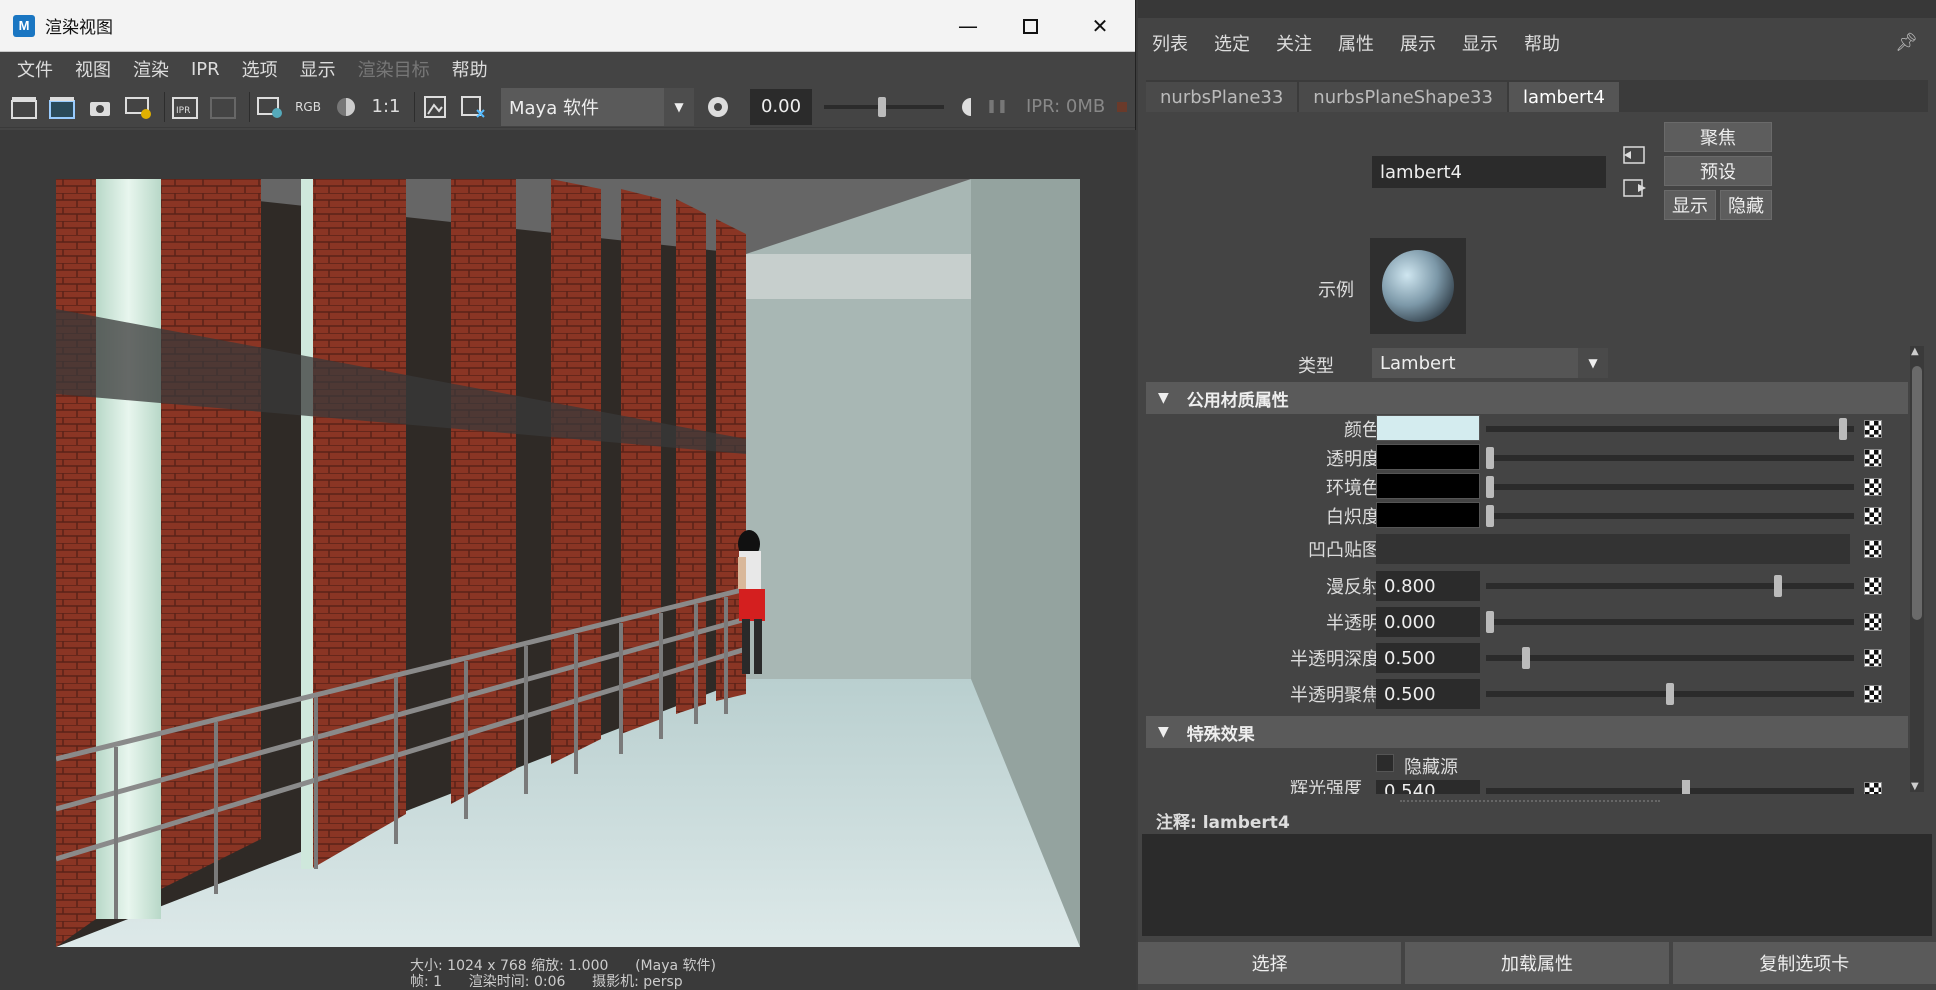  What do you see at coordinates (1634, 155) in the screenshot?
I see `input-connection-icon` at bounding box center [1634, 155].